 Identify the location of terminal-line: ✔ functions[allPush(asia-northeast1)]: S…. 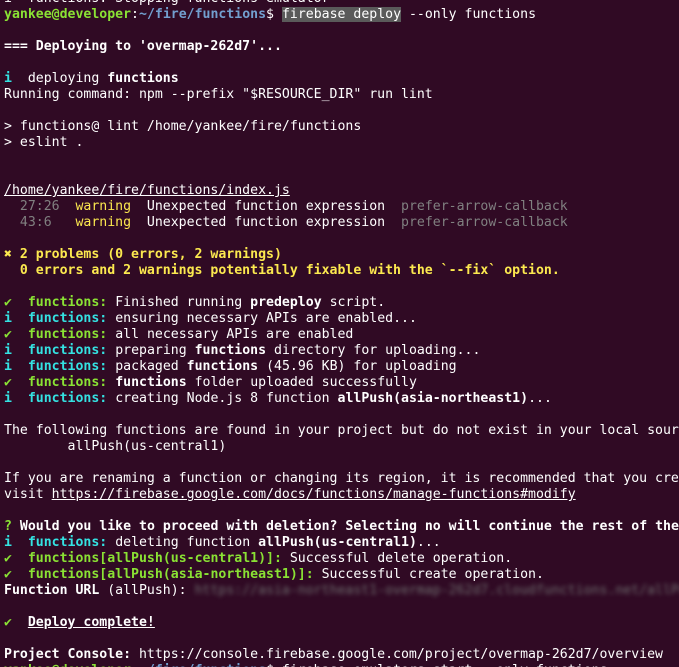
(341, 575).